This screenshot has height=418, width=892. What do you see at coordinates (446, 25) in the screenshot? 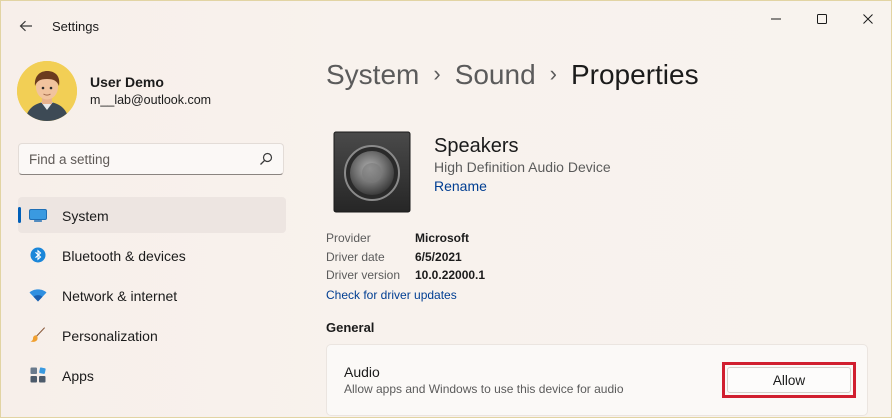
I see `title-bar: Settings` at bounding box center [446, 25].